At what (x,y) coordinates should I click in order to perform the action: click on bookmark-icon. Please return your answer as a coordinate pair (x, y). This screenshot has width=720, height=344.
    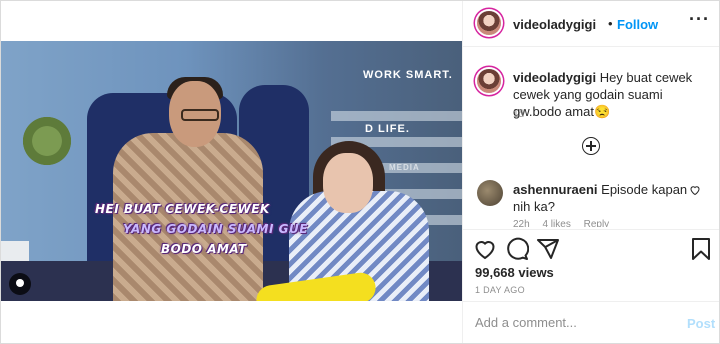
    Looking at the image, I should click on (701, 249).